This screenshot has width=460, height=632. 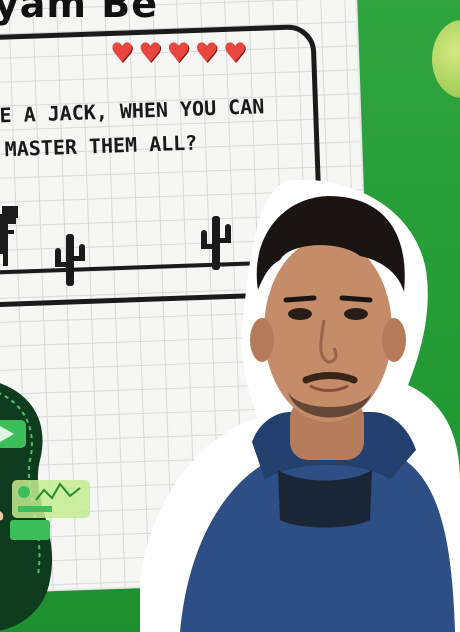 What do you see at coordinates (13, 434) in the screenshot?
I see `play-icon` at bounding box center [13, 434].